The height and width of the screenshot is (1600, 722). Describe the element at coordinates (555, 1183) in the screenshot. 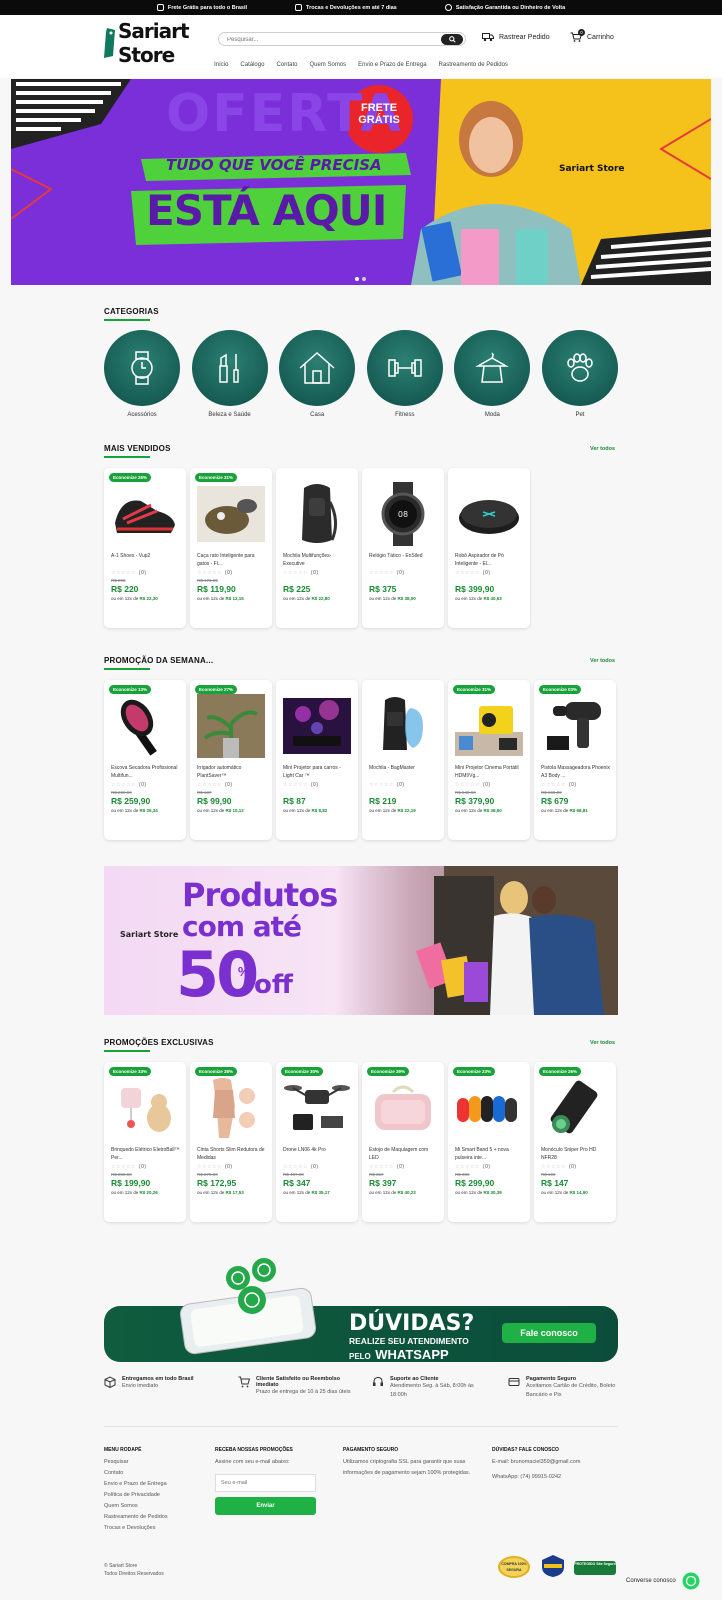

I see `product-price: R$ 147` at that location.